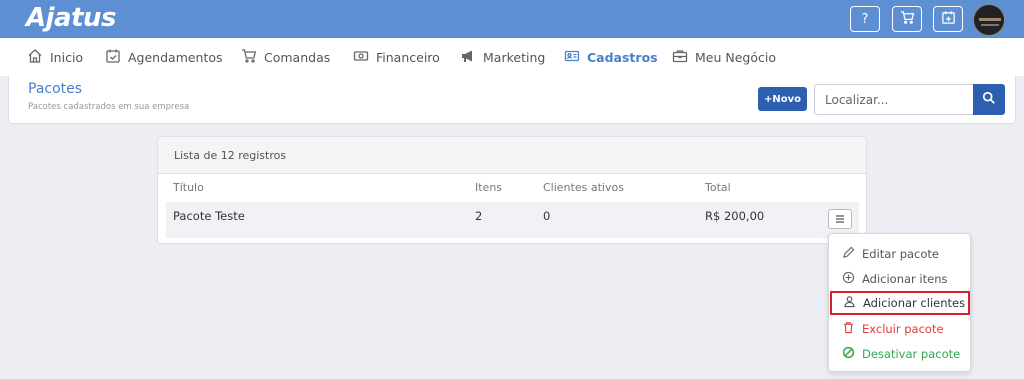 Image resolution: width=1024 pixels, height=379 pixels. I want to click on nav-item-meu-negocio: Meu Negócio, so click(724, 57).